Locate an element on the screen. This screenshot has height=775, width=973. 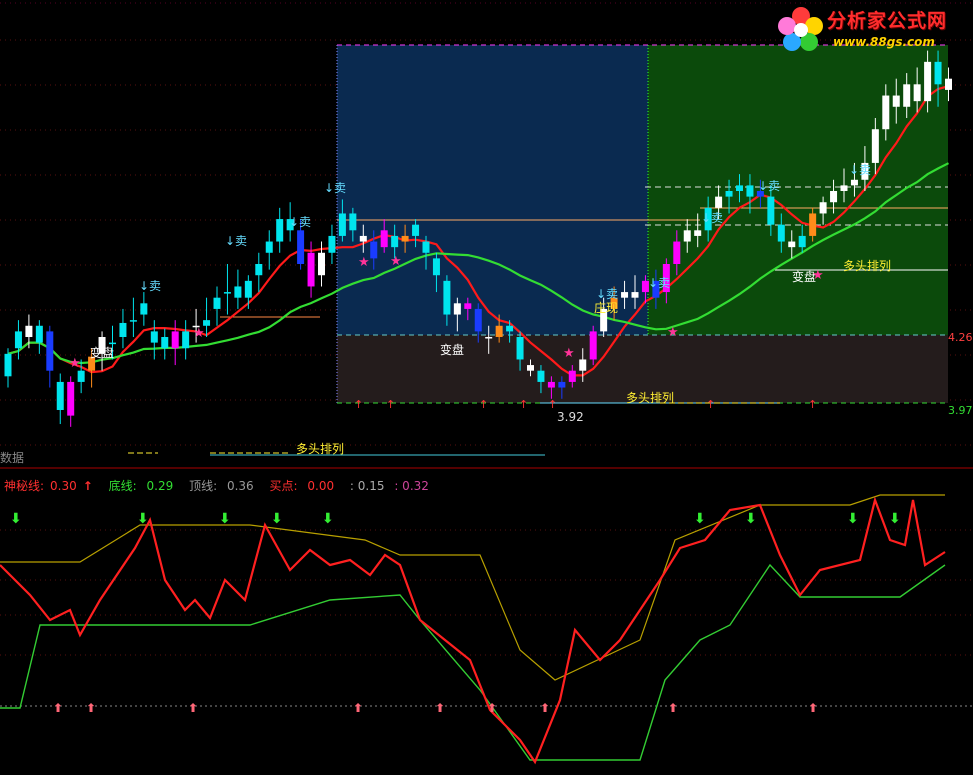
star-icon-1: ★ is located at coordinates (199, 333).